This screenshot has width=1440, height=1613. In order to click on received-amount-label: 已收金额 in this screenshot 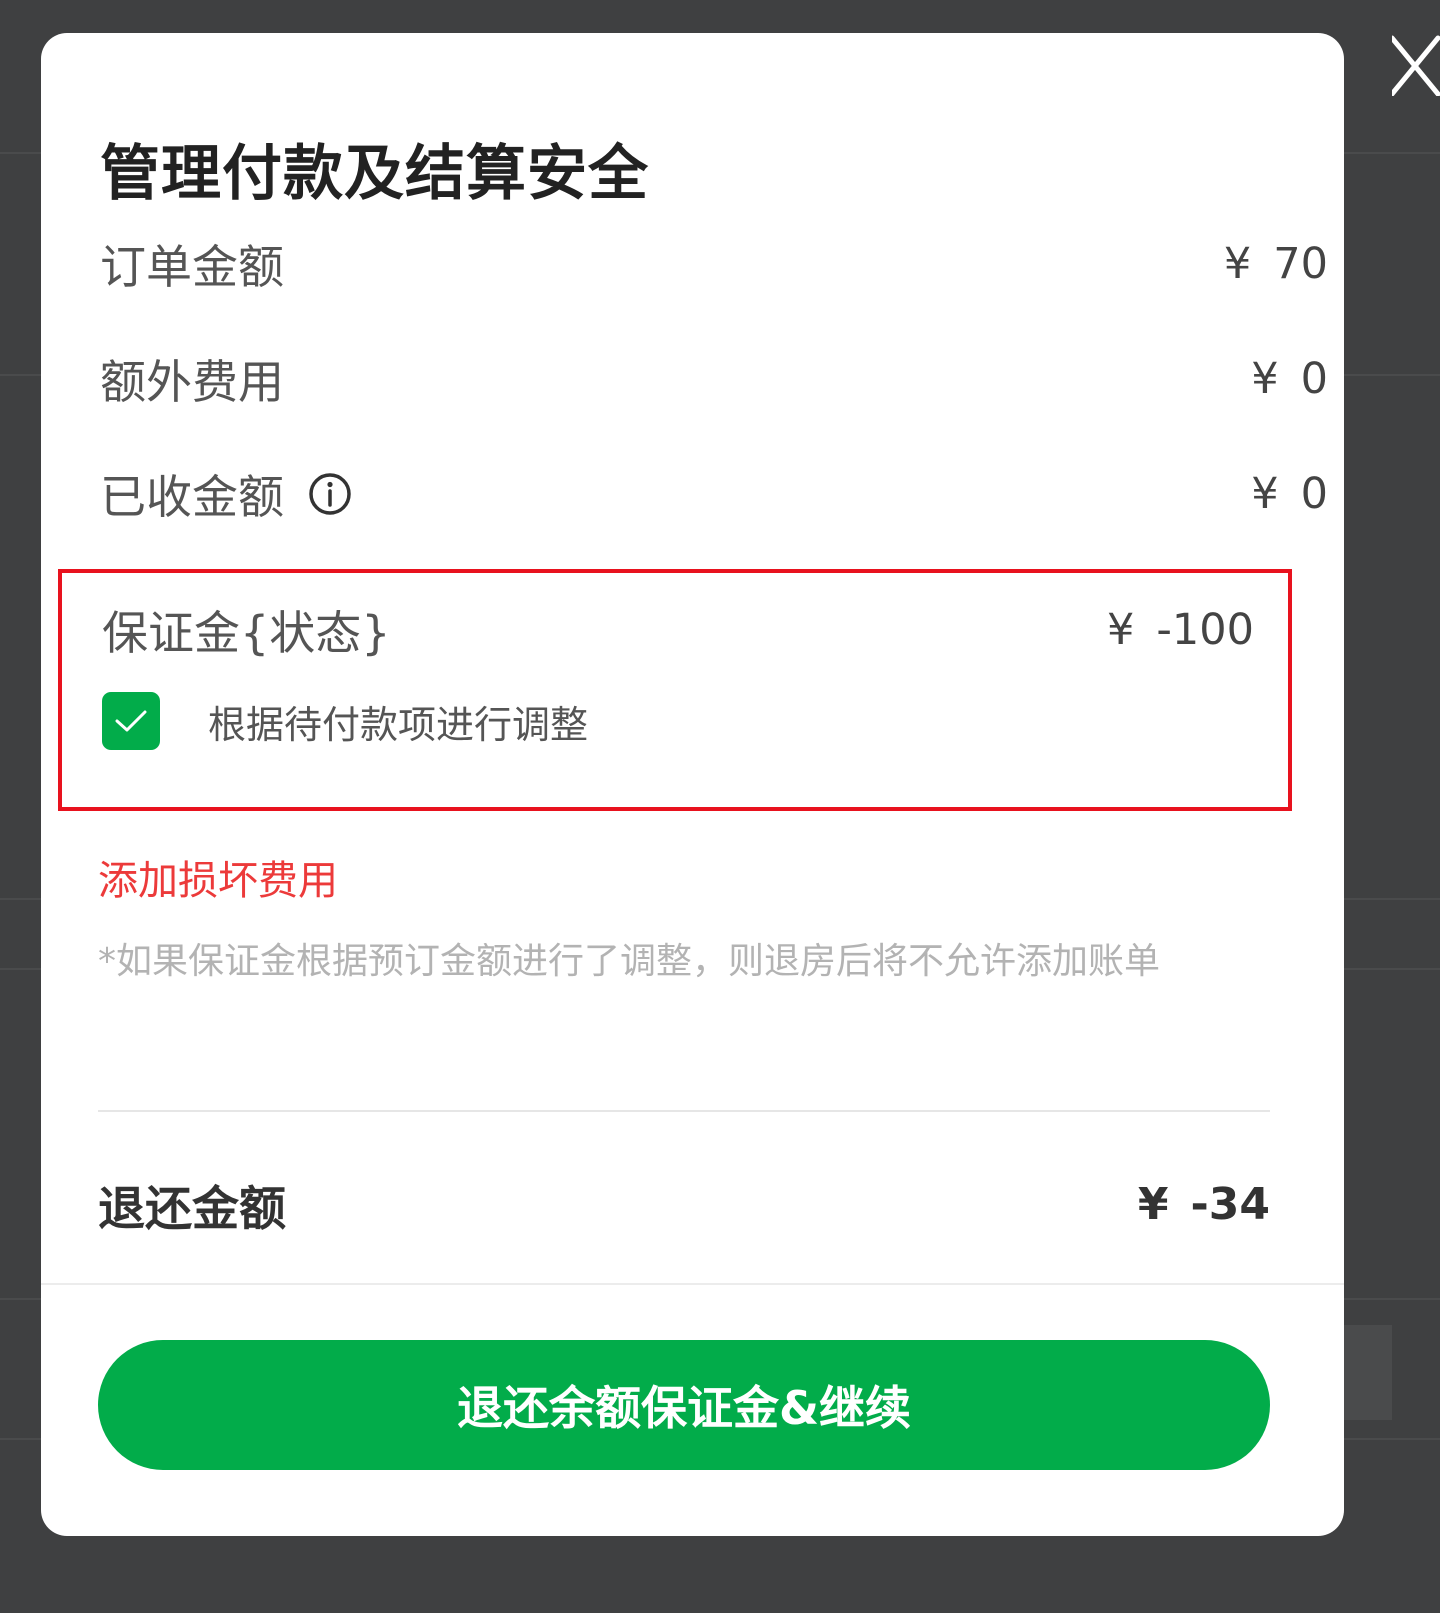, I will do `click(192, 497)`.